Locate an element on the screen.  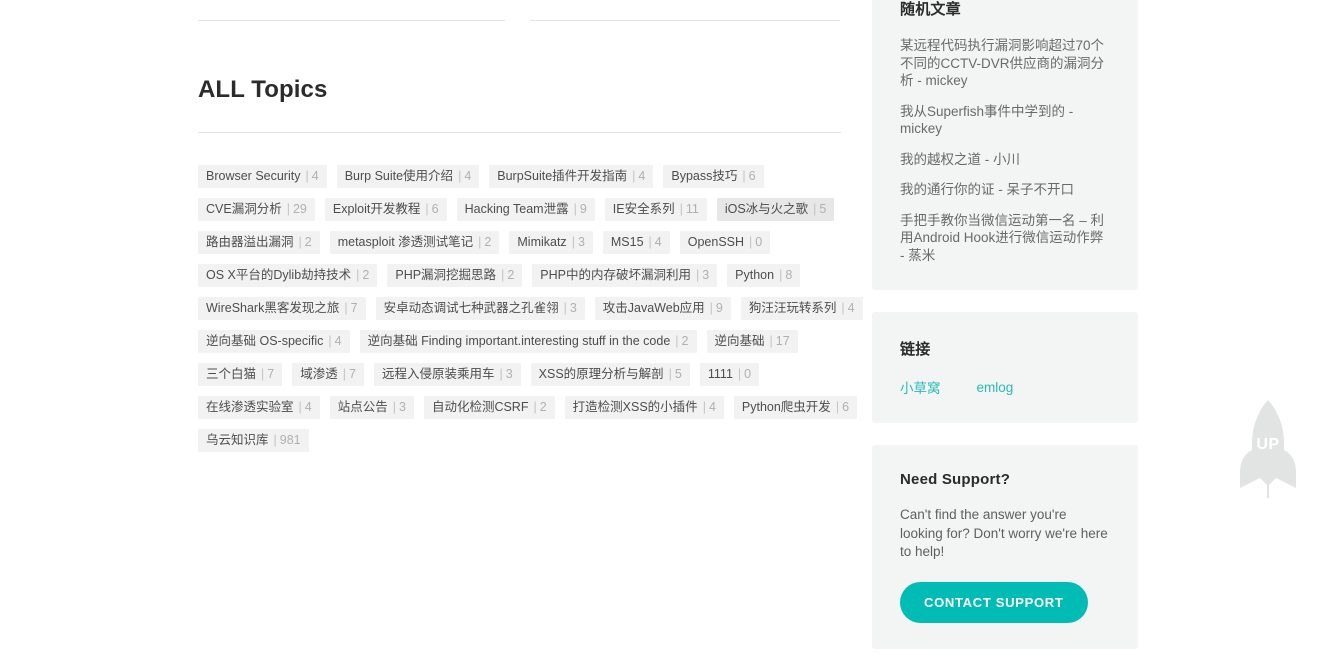
tag-chip: MS15 | 4 is located at coordinates (636, 242).